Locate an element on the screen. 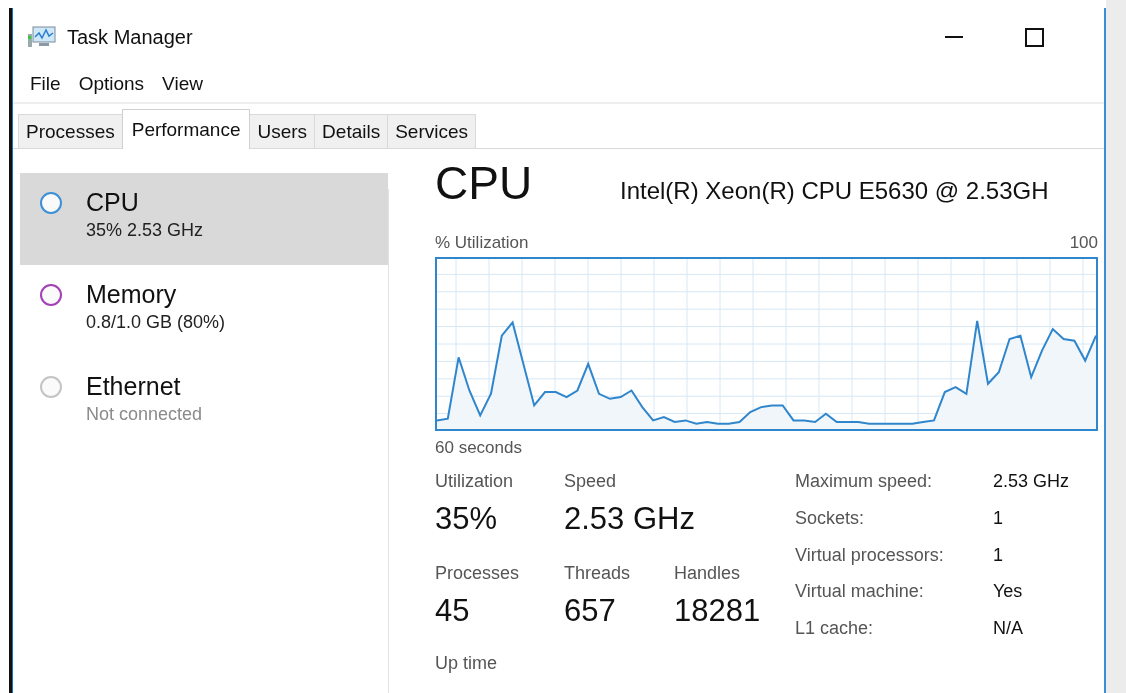 The width and height of the screenshot is (1126, 693). sidebar-item-title: Ethernet is located at coordinates (134, 386).